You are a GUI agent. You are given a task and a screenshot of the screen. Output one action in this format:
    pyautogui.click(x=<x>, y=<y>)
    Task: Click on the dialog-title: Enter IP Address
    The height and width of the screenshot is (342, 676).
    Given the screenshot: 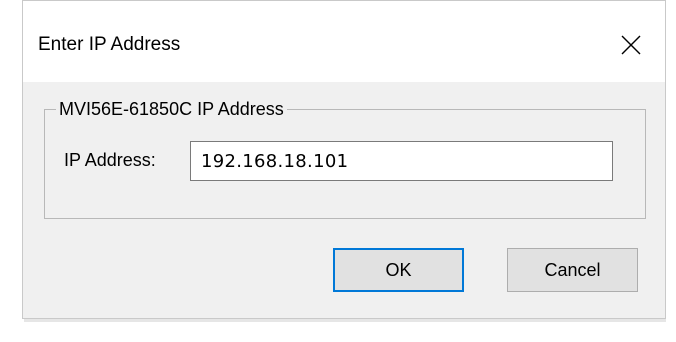 What is the action you would take?
    pyautogui.click(x=109, y=44)
    